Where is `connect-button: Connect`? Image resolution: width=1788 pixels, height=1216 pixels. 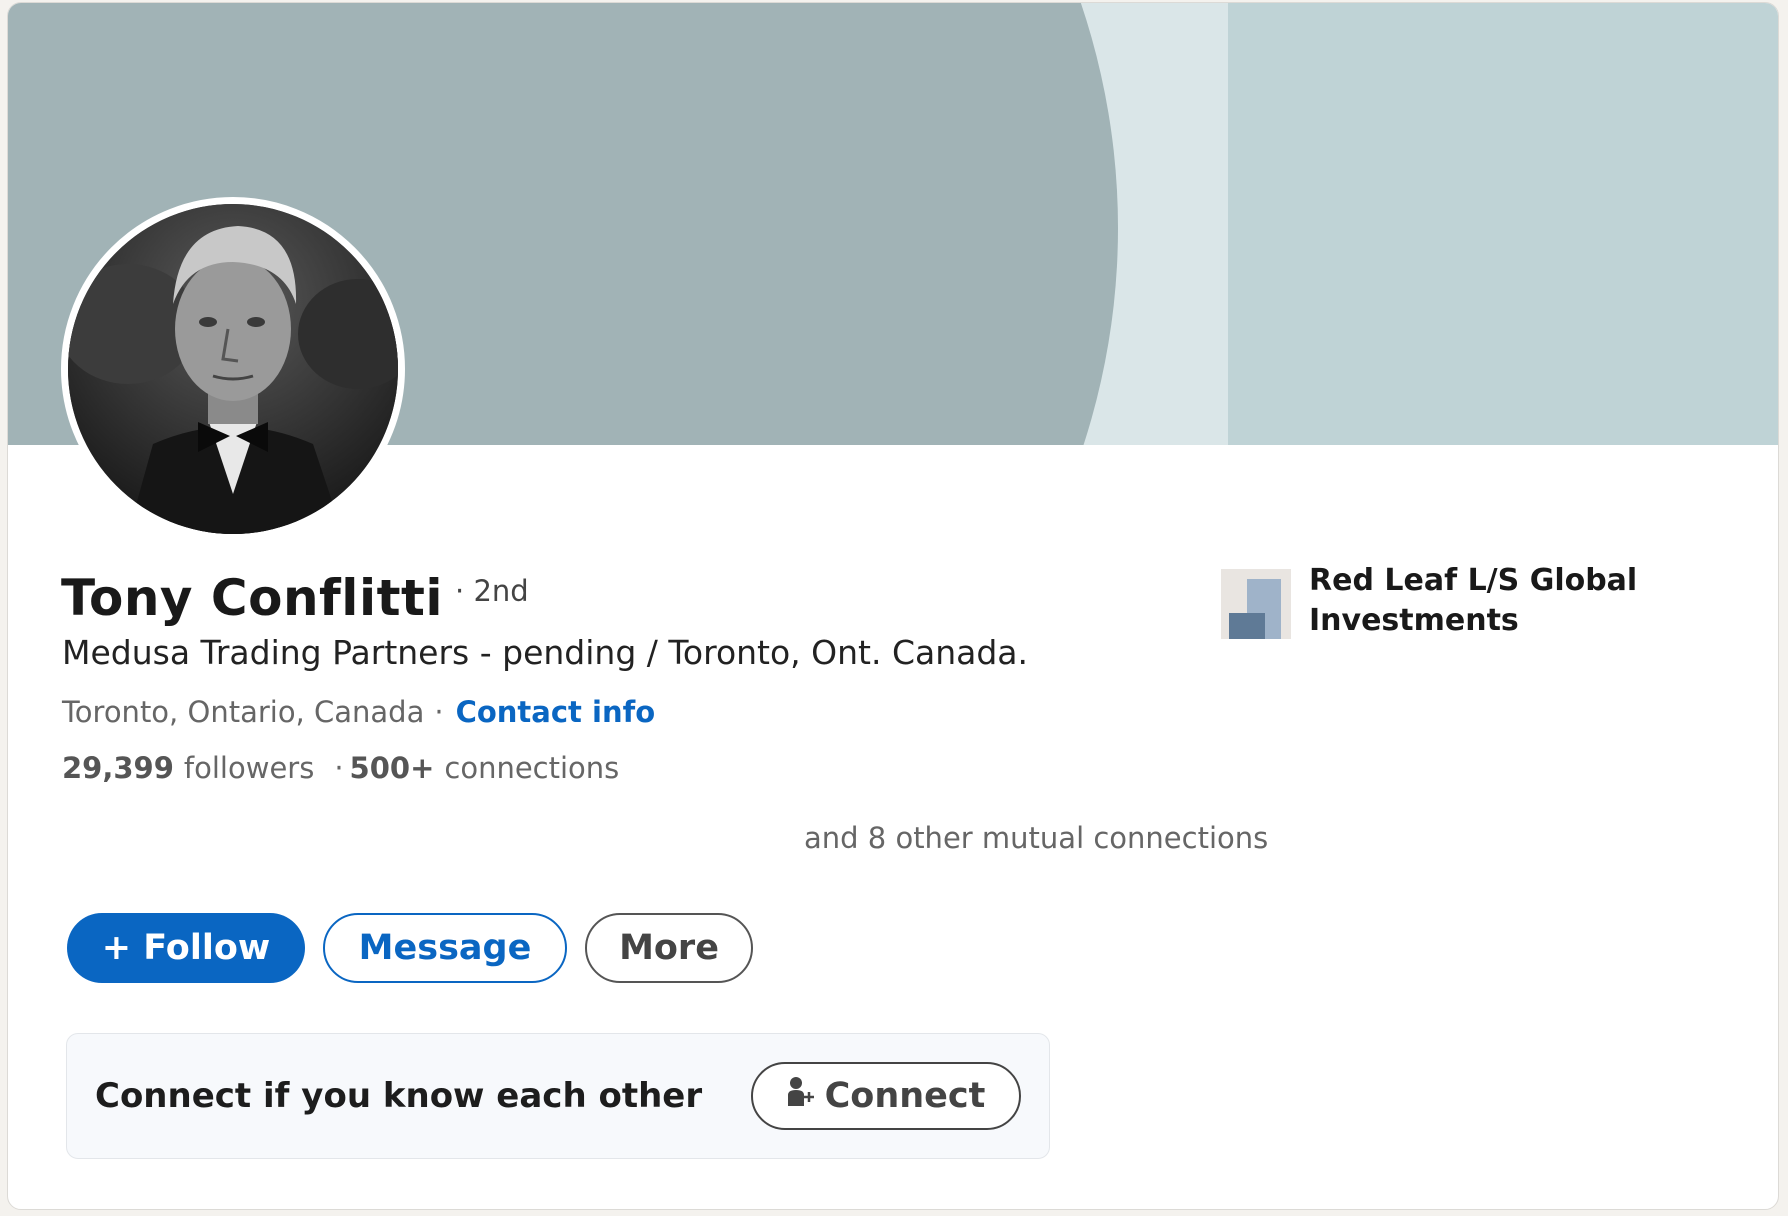 connect-button: Connect is located at coordinates (886, 1096).